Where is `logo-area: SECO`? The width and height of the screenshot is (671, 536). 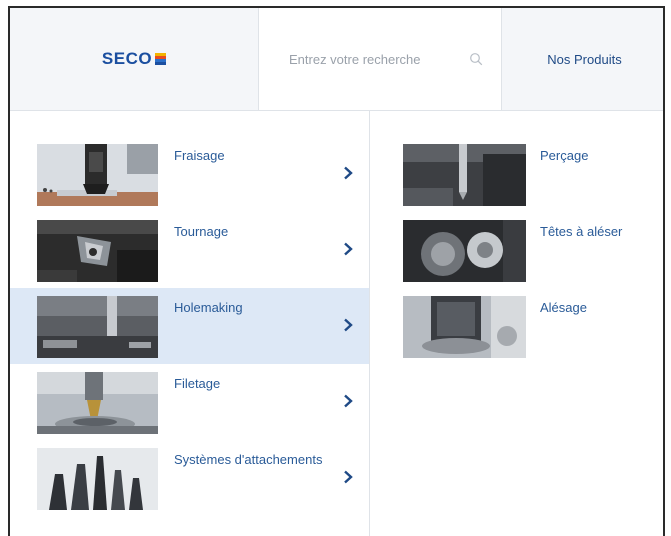 logo-area: SECO is located at coordinates (134, 59).